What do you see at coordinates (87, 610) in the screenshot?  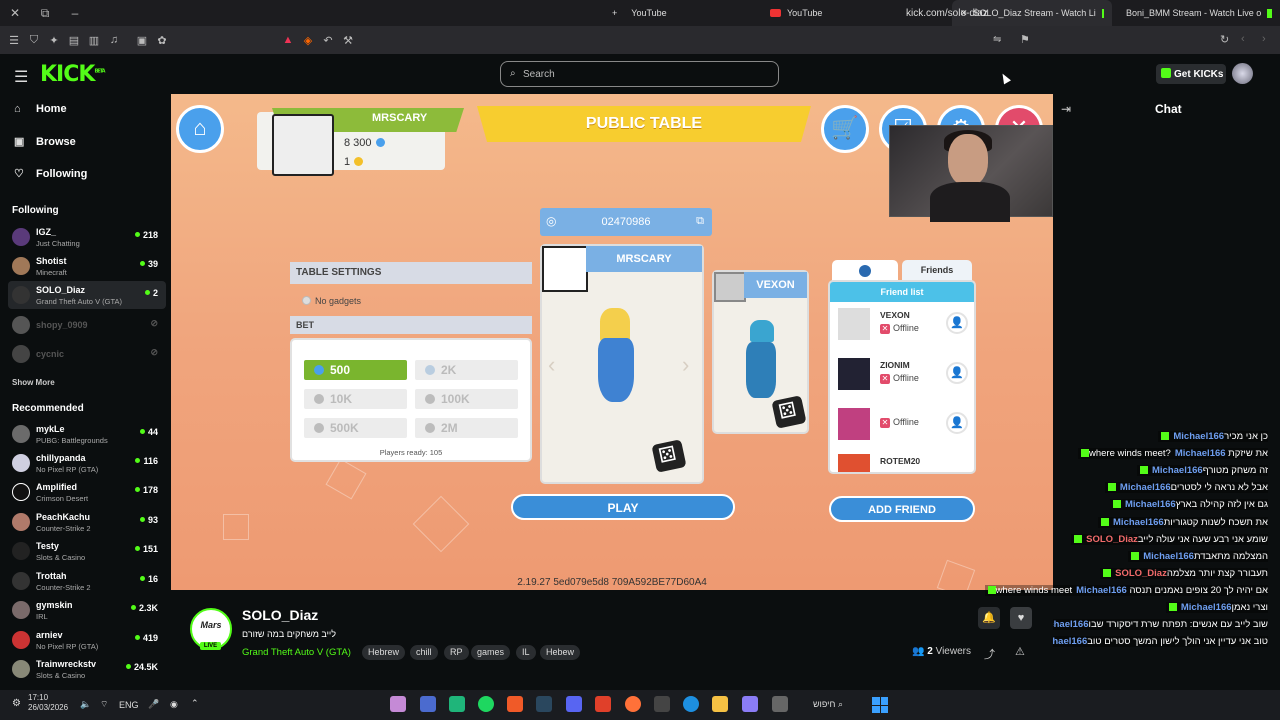 I see `recommended-channel: gymskin IRL 2.3K` at bounding box center [87, 610].